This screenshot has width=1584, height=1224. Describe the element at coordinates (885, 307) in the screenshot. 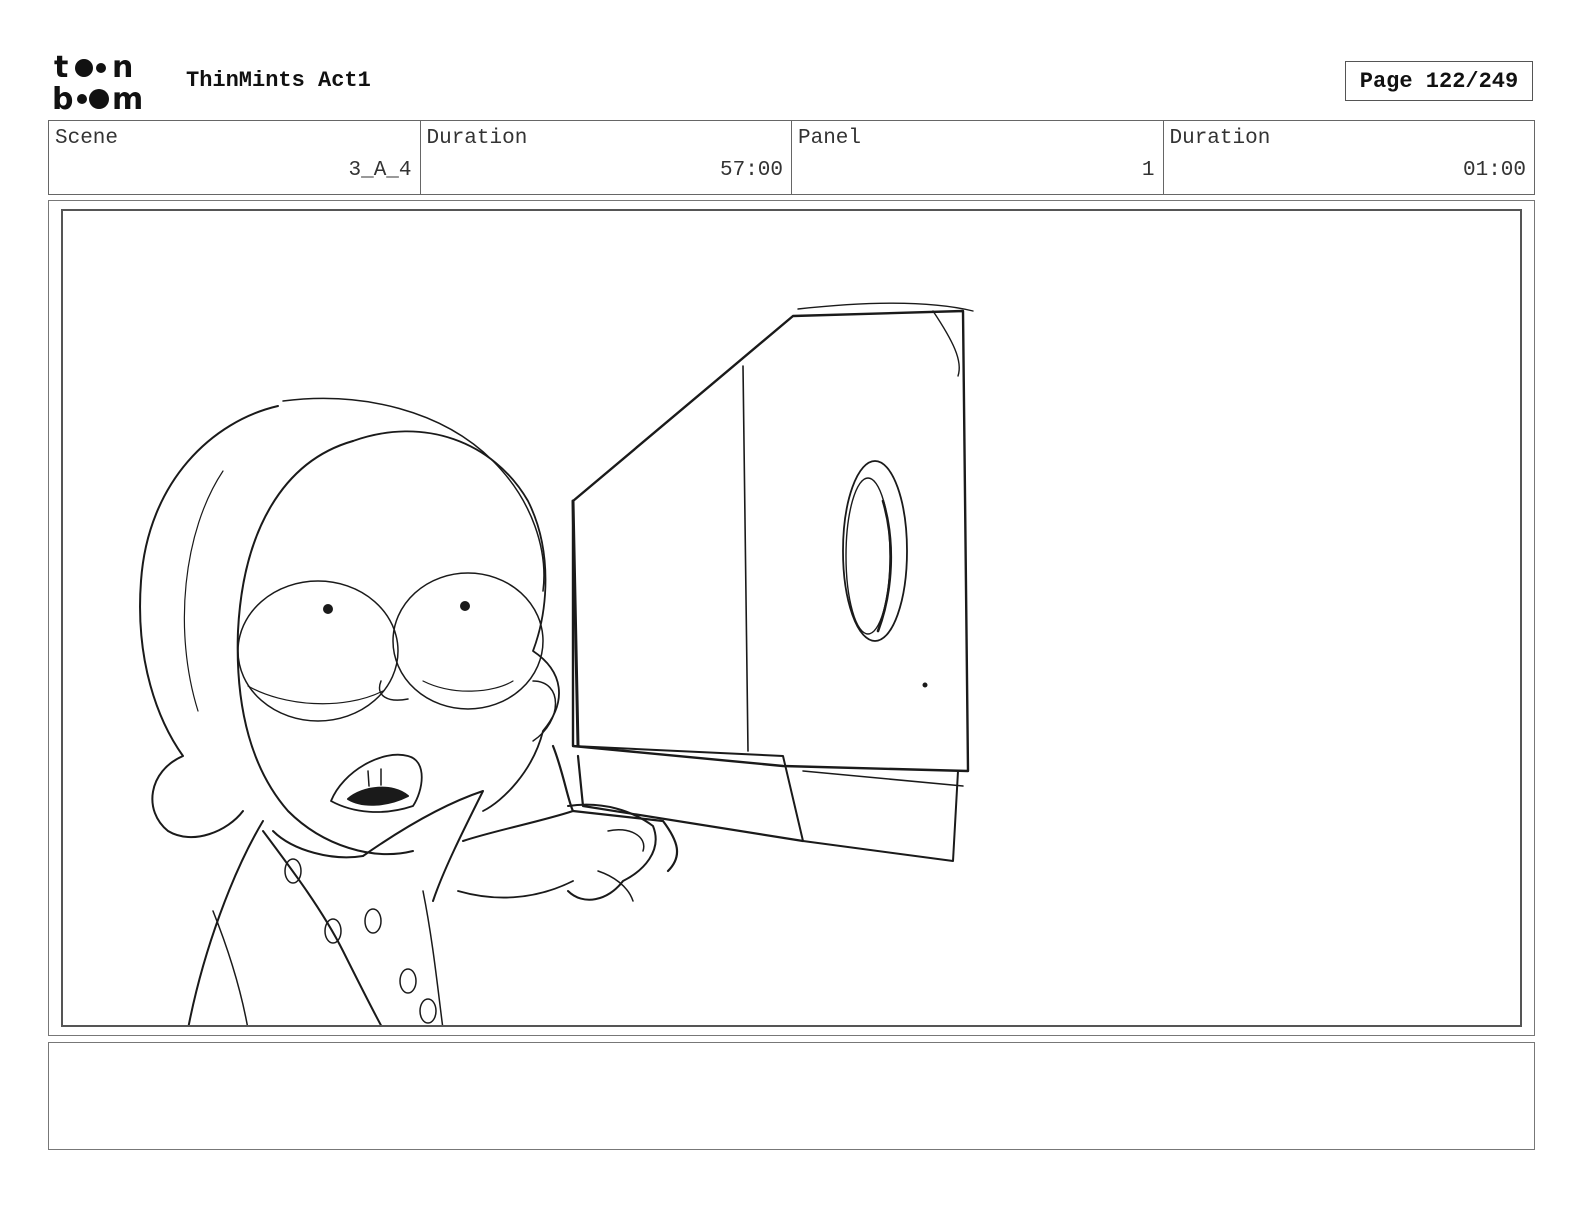

I see `gun-body-top` at that location.